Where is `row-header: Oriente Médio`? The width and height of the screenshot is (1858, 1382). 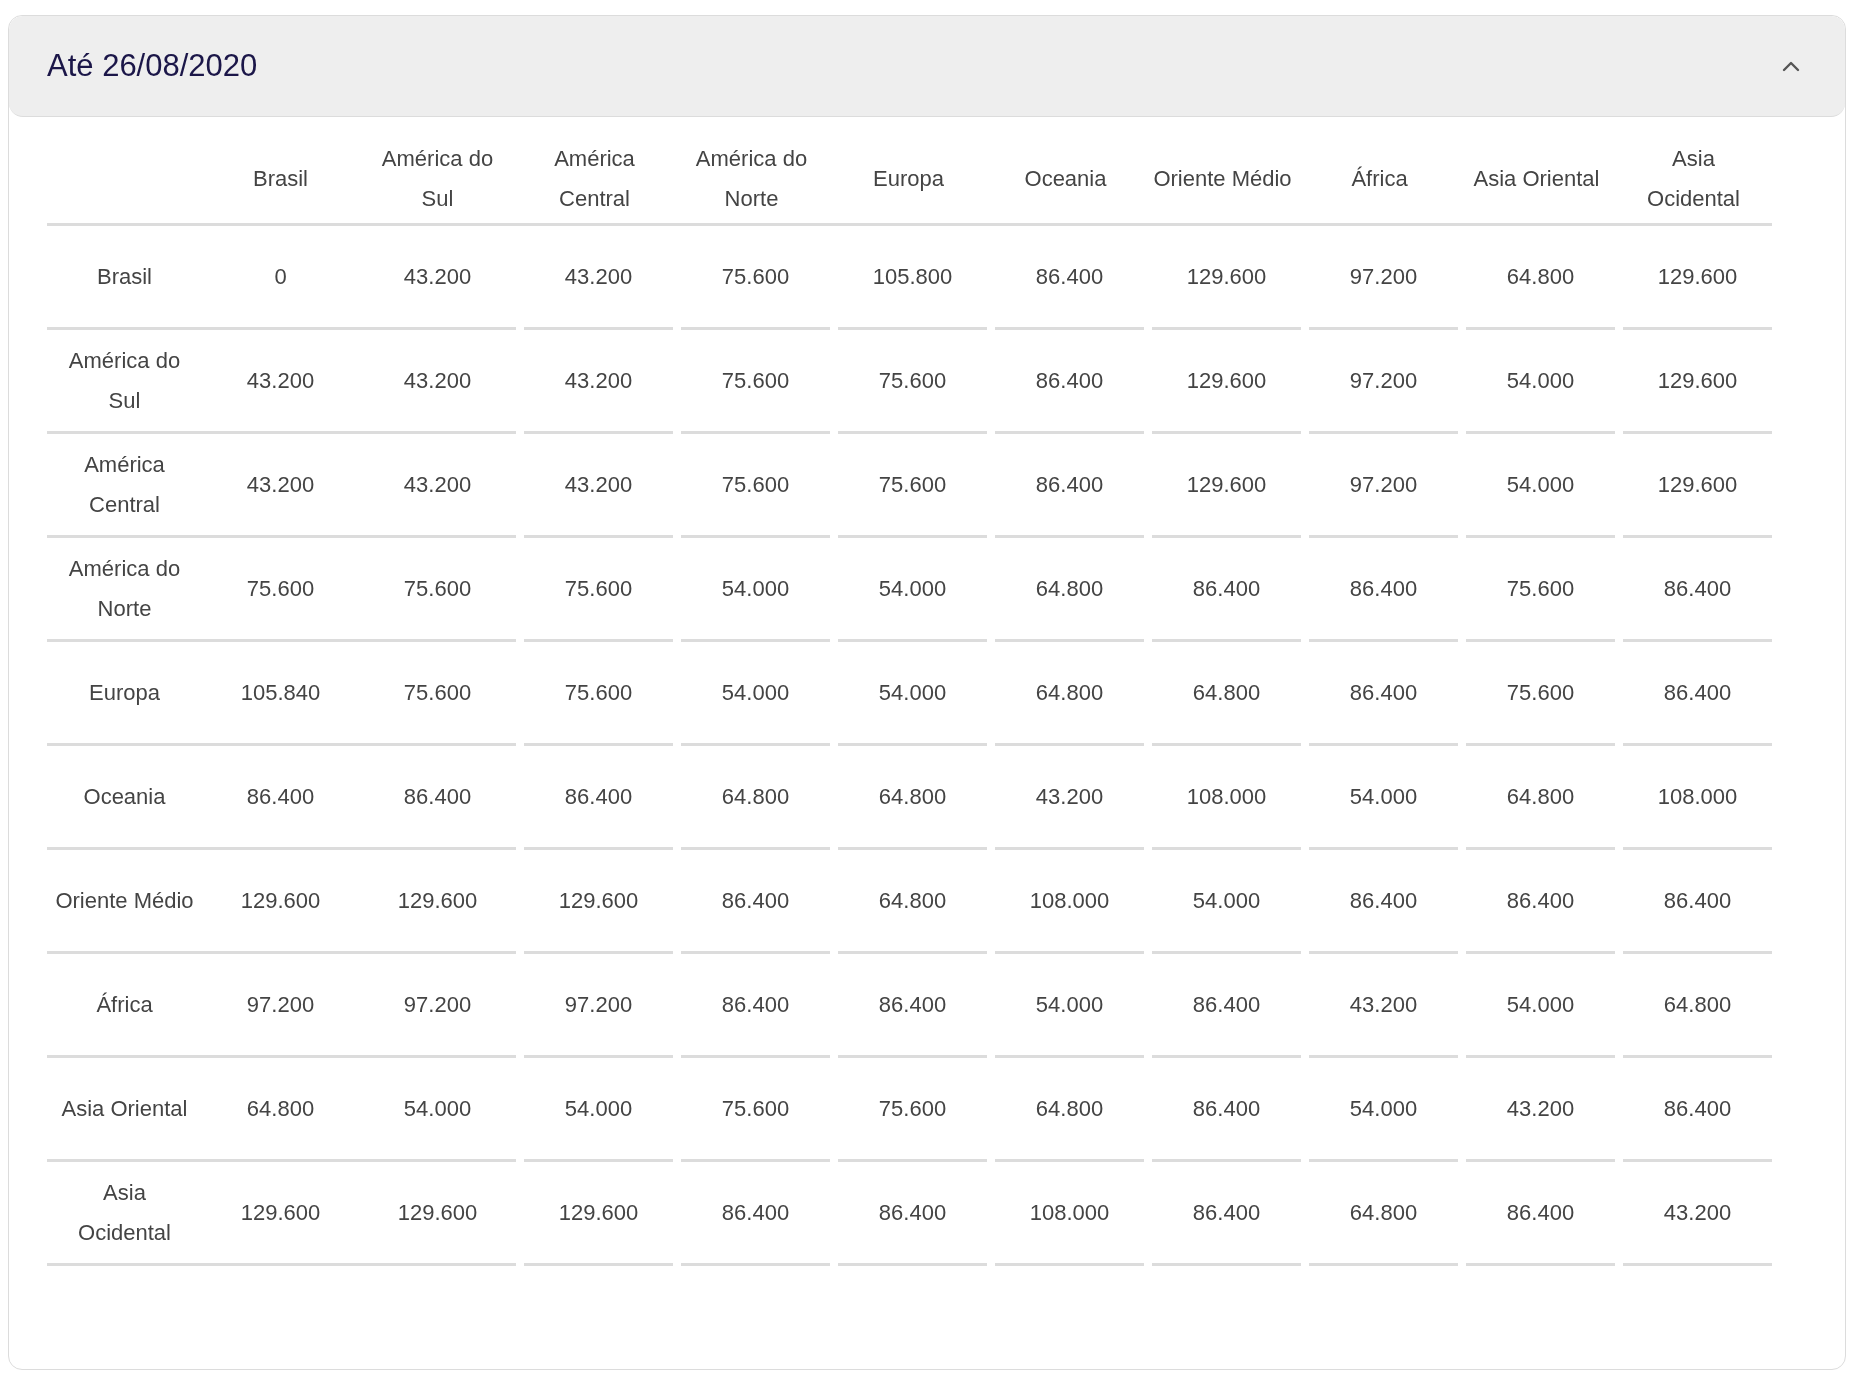 row-header: Oriente Médio is located at coordinates (124, 902).